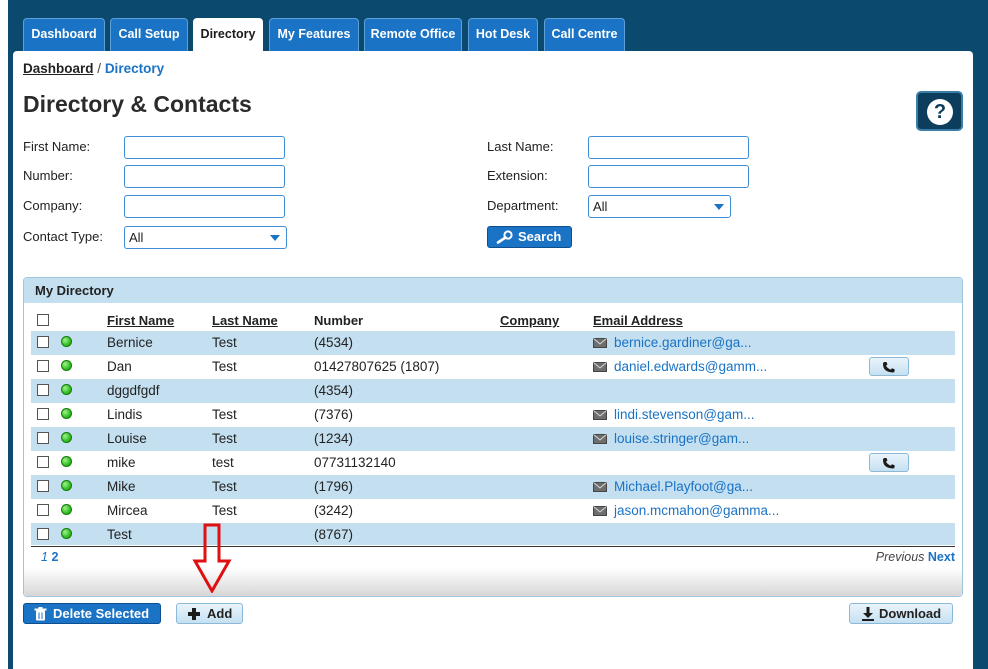 Image resolution: width=988 pixels, height=669 pixels. Describe the element at coordinates (63, 236) in the screenshot. I see `contact-type-label: Contact Type:` at that location.